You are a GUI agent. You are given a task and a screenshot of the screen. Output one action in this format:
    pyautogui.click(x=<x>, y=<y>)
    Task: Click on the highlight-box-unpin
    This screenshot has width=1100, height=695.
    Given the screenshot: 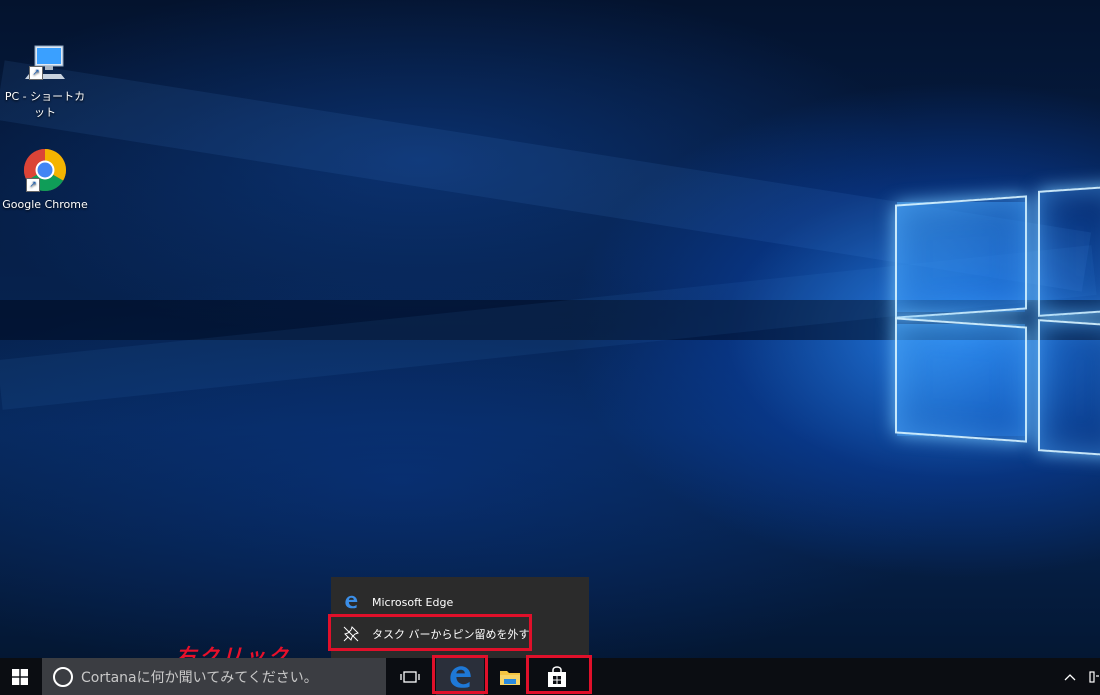 What is the action you would take?
    pyautogui.click(x=430, y=632)
    